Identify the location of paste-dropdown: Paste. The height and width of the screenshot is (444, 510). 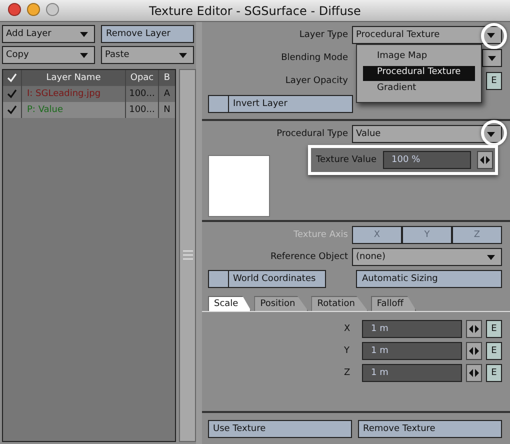
(147, 55).